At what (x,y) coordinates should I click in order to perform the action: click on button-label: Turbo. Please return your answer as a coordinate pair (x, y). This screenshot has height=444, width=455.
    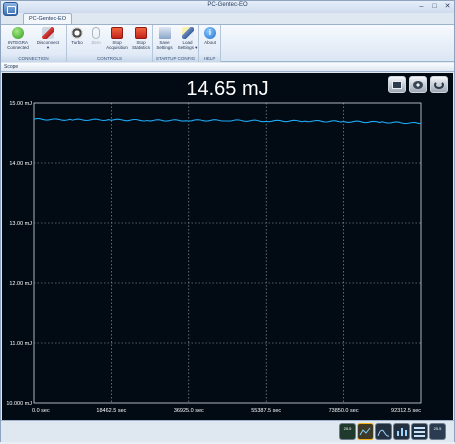
    Looking at the image, I should click on (77, 42).